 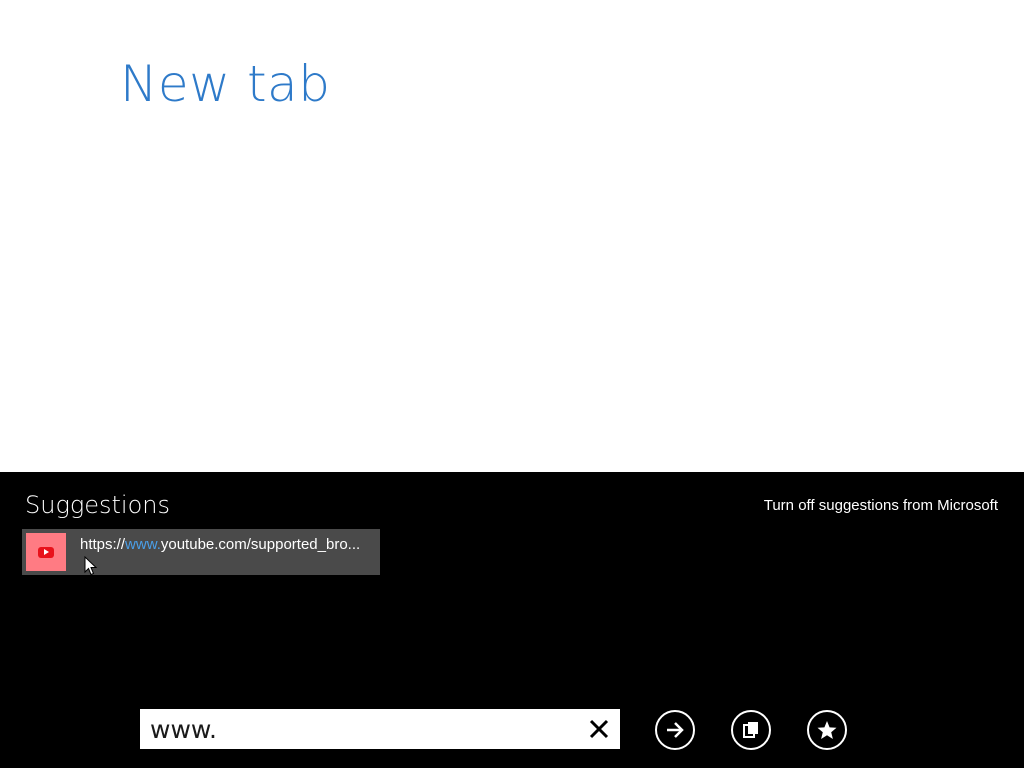 What do you see at coordinates (143, 544) in the screenshot?
I see `url-match-highlight: www.` at bounding box center [143, 544].